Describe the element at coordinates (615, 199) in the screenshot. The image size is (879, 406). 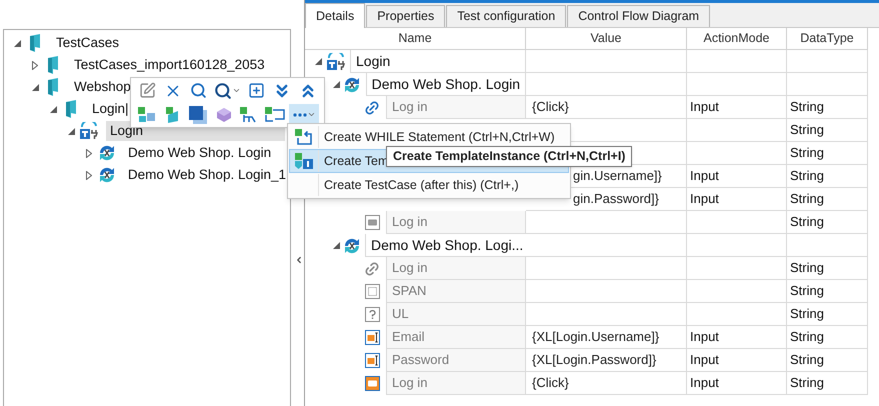
I see `value-text: gin.Password]}` at that location.